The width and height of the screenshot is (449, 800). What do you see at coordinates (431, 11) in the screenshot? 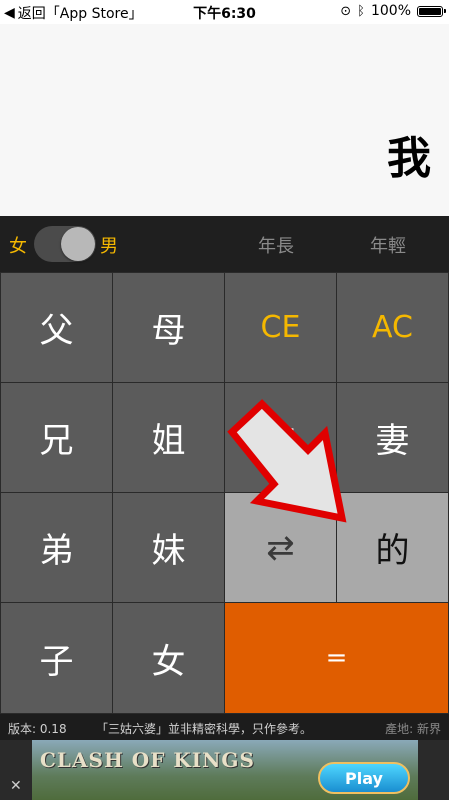
I see `battery-icon` at bounding box center [431, 11].